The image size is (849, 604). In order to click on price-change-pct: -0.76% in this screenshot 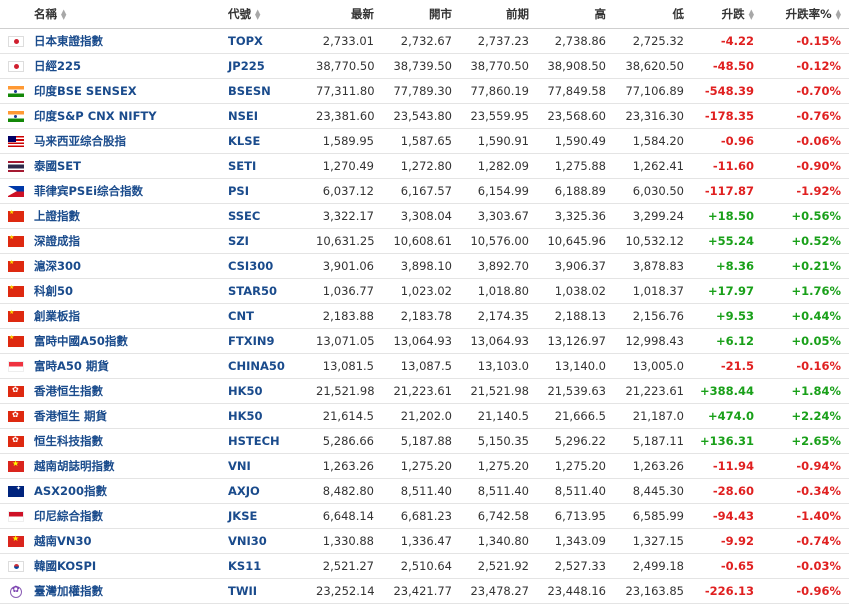, I will do `click(805, 116)`.